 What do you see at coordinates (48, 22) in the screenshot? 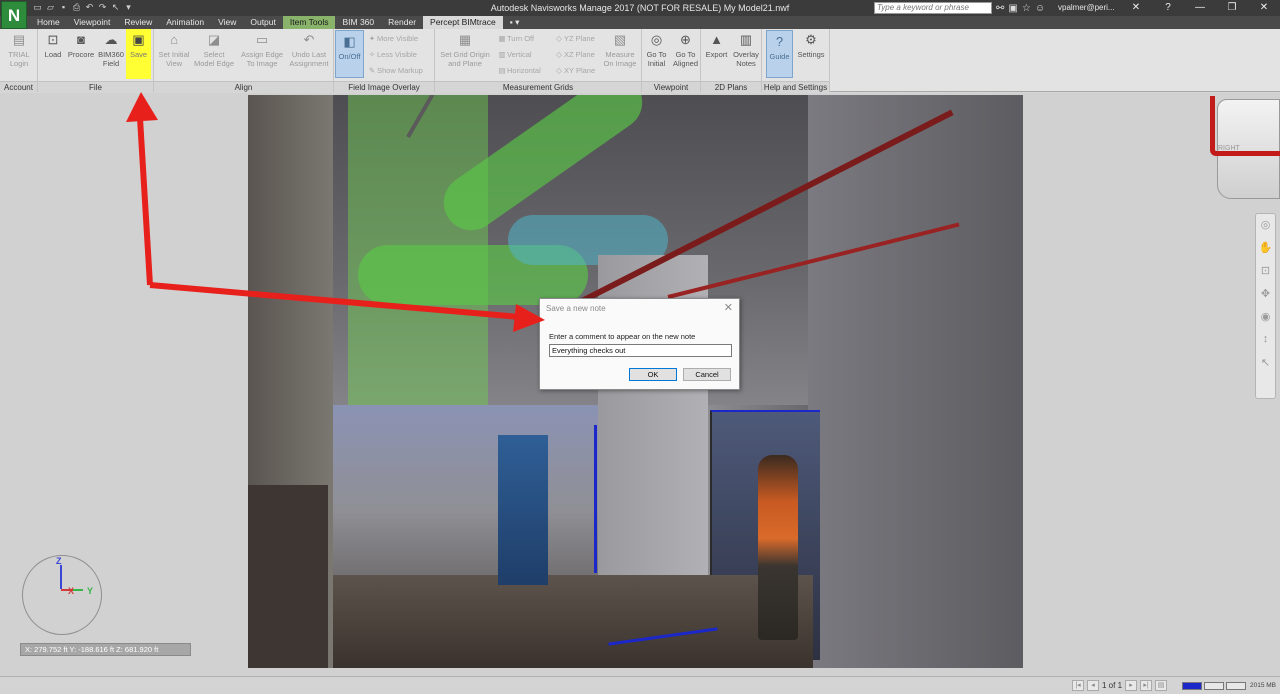
I see `tab-home: Home` at bounding box center [48, 22].